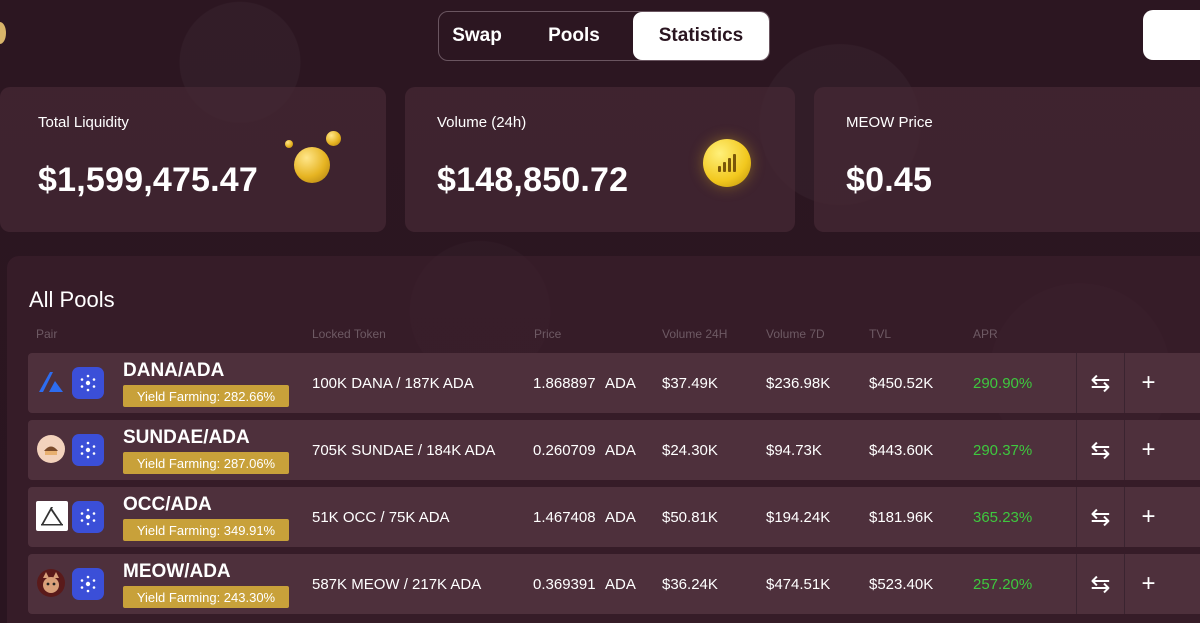  Describe the element at coordinates (690, 383) in the screenshot. I see `volume-24h: $37.49K` at that location.